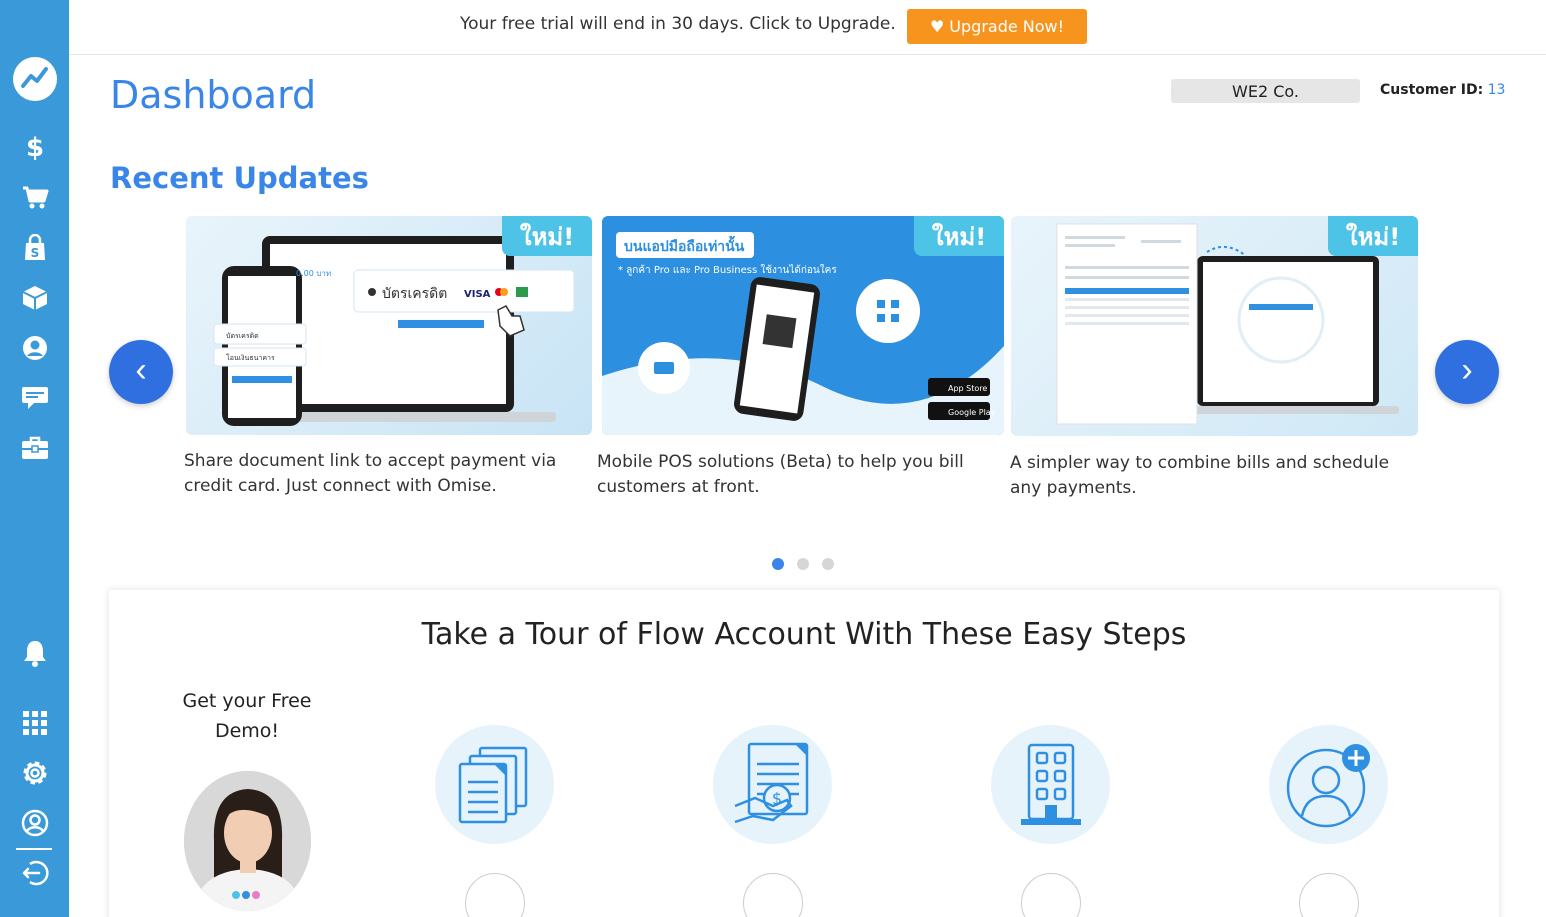 This screenshot has width=1546, height=917. Describe the element at coordinates (34, 849) in the screenshot. I see `sidebar-divider` at that location.